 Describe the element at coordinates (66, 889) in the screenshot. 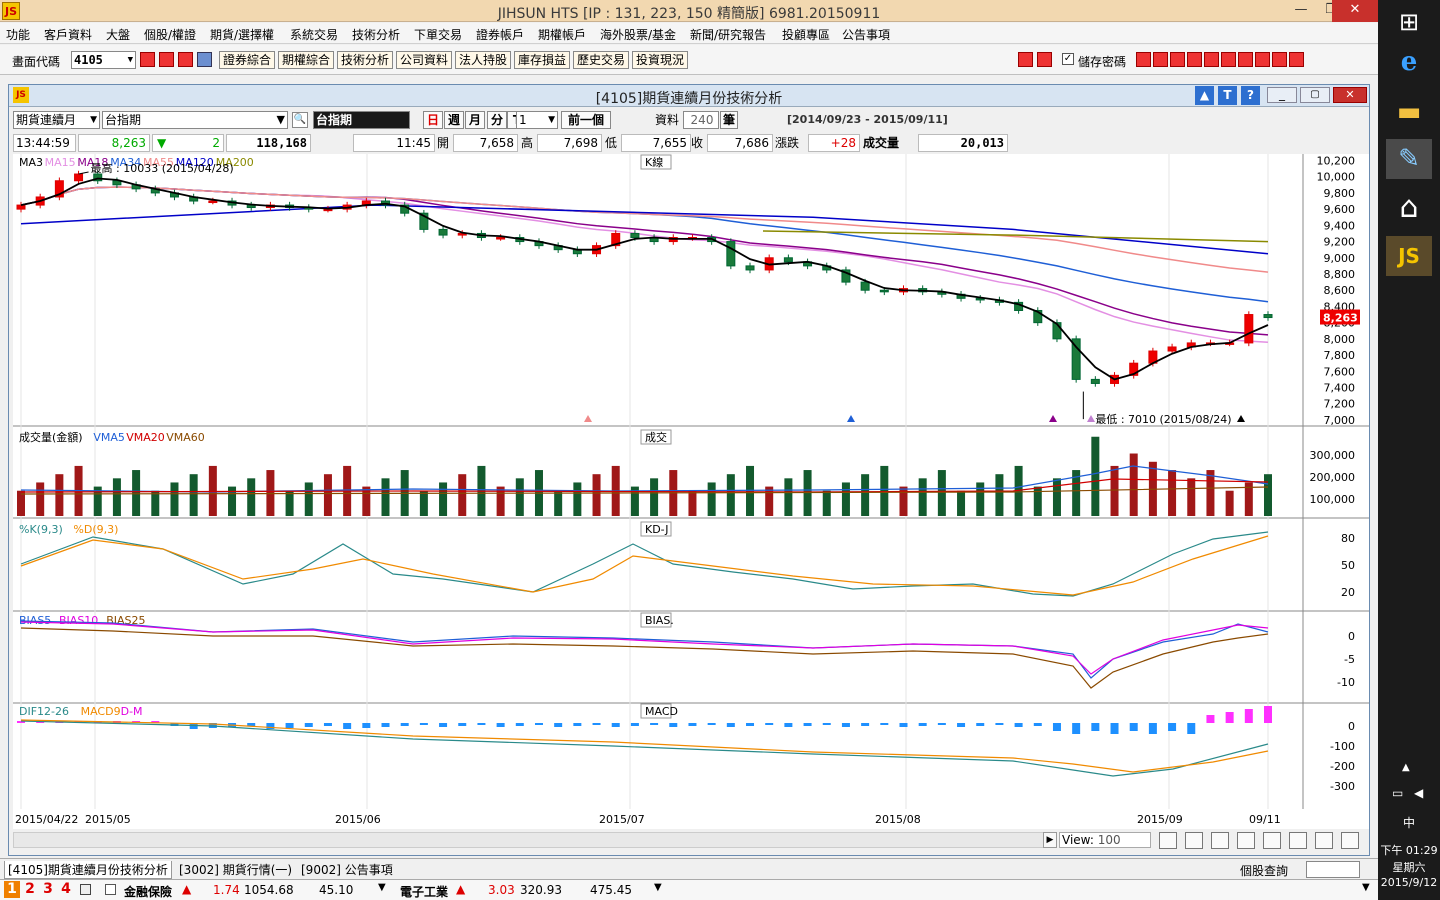

I see `page-number-button: 4` at that location.